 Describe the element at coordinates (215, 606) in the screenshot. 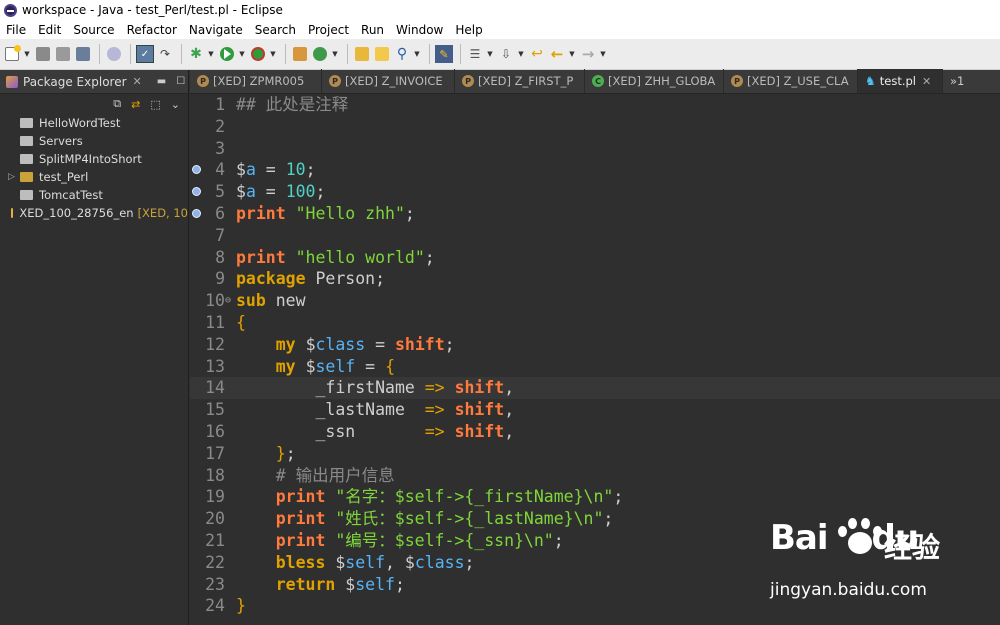

I see `line-number: 24` at that location.